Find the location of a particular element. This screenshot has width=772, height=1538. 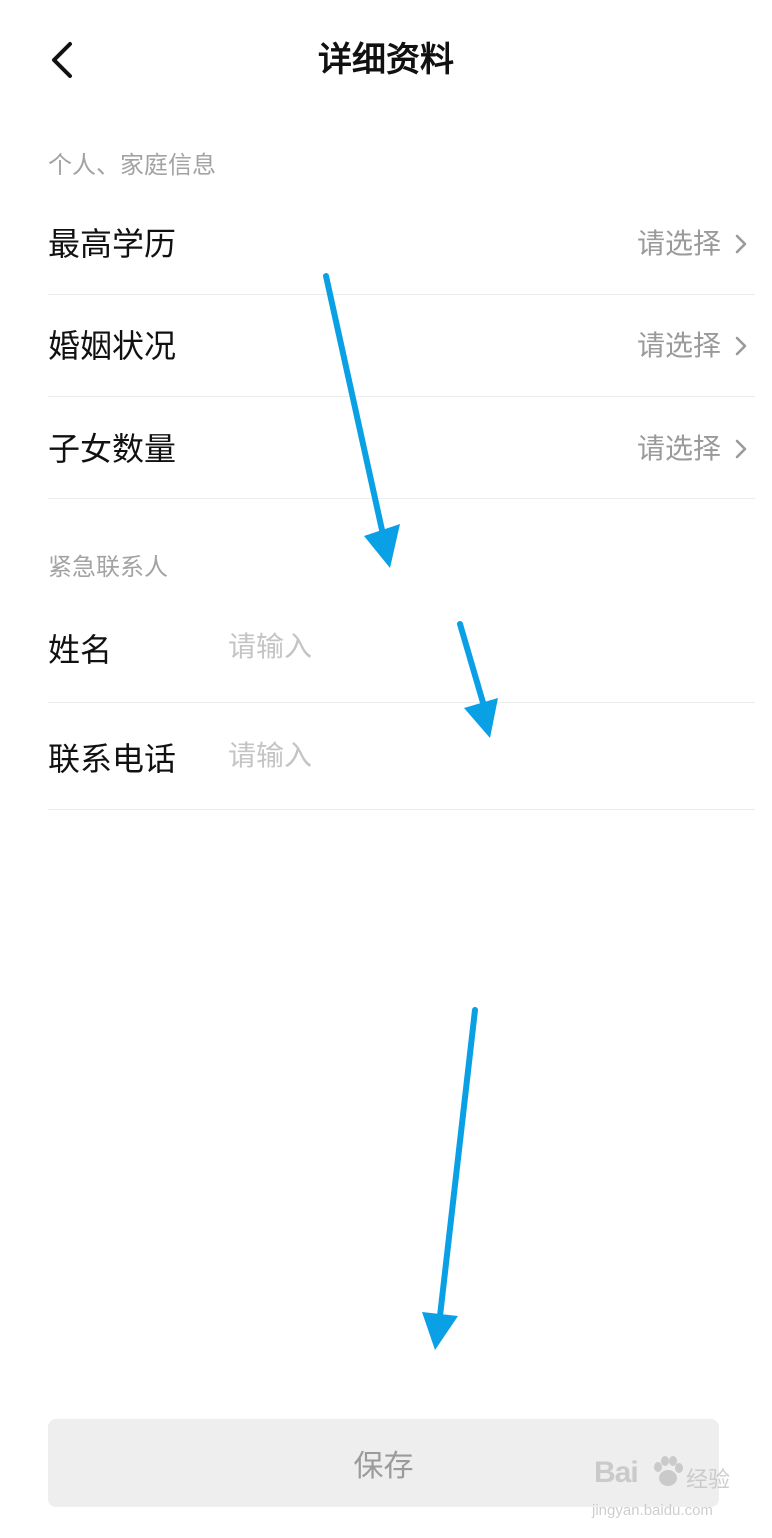

contact-phone-input is located at coordinates (478, 755).